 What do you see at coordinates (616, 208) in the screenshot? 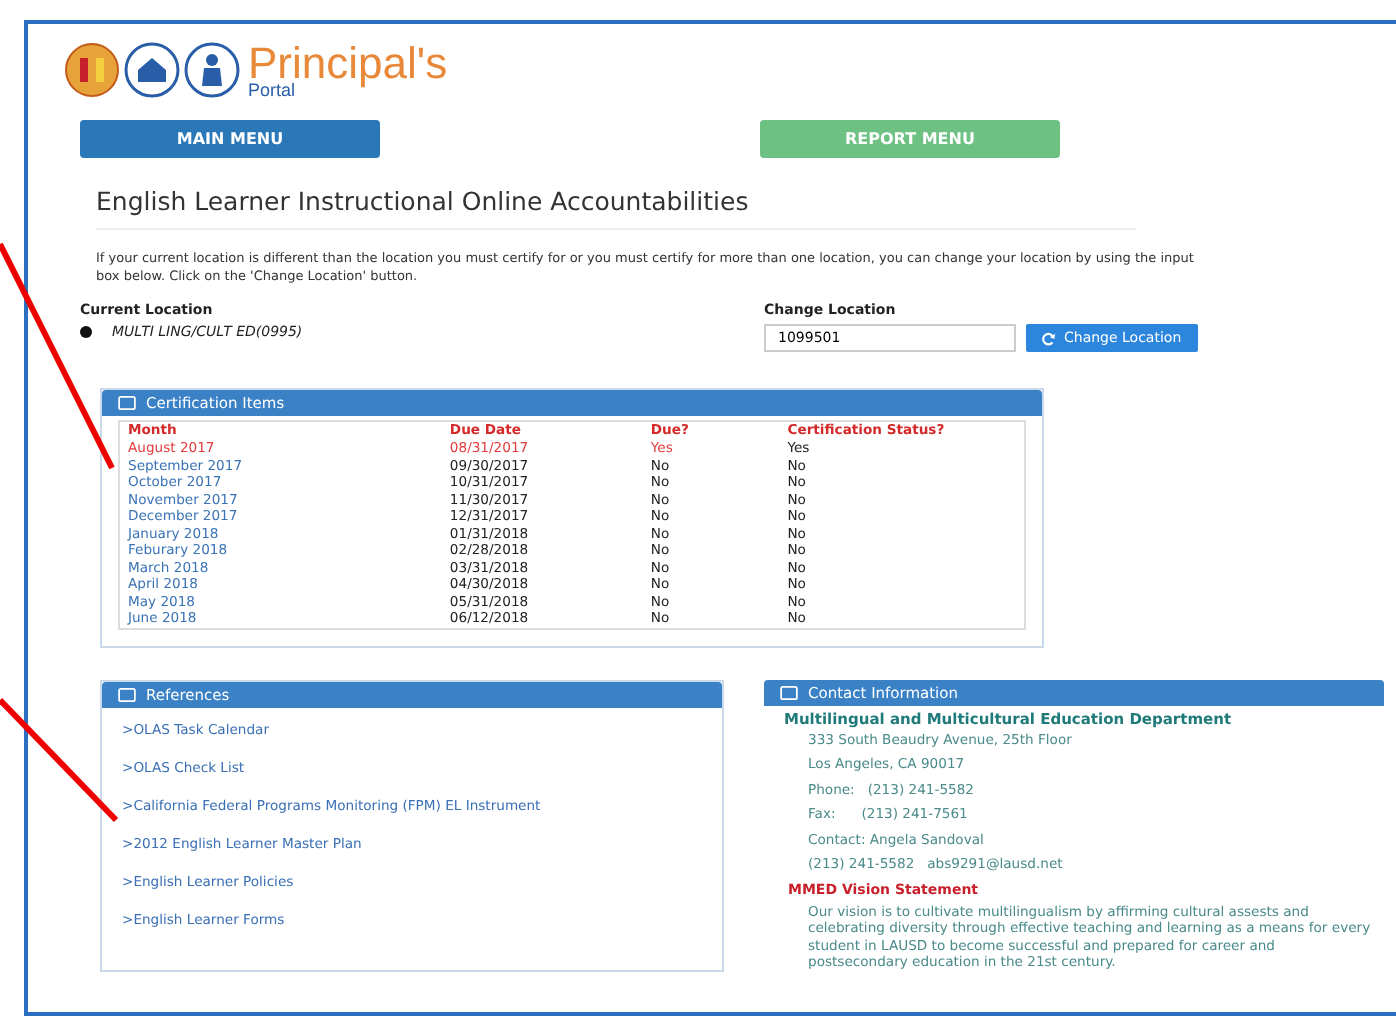
I see `page-title: English Learner Instructional Online Accountabilities` at bounding box center [616, 208].